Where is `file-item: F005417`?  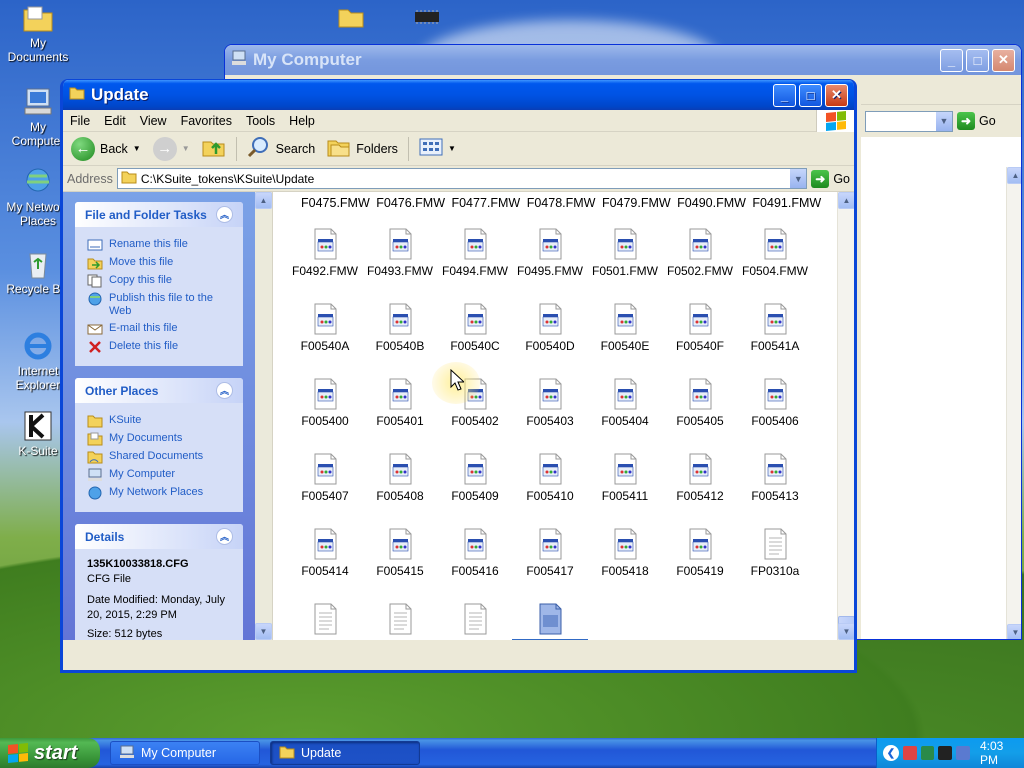
file-item: F005417 is located at coordinates (550, 553).